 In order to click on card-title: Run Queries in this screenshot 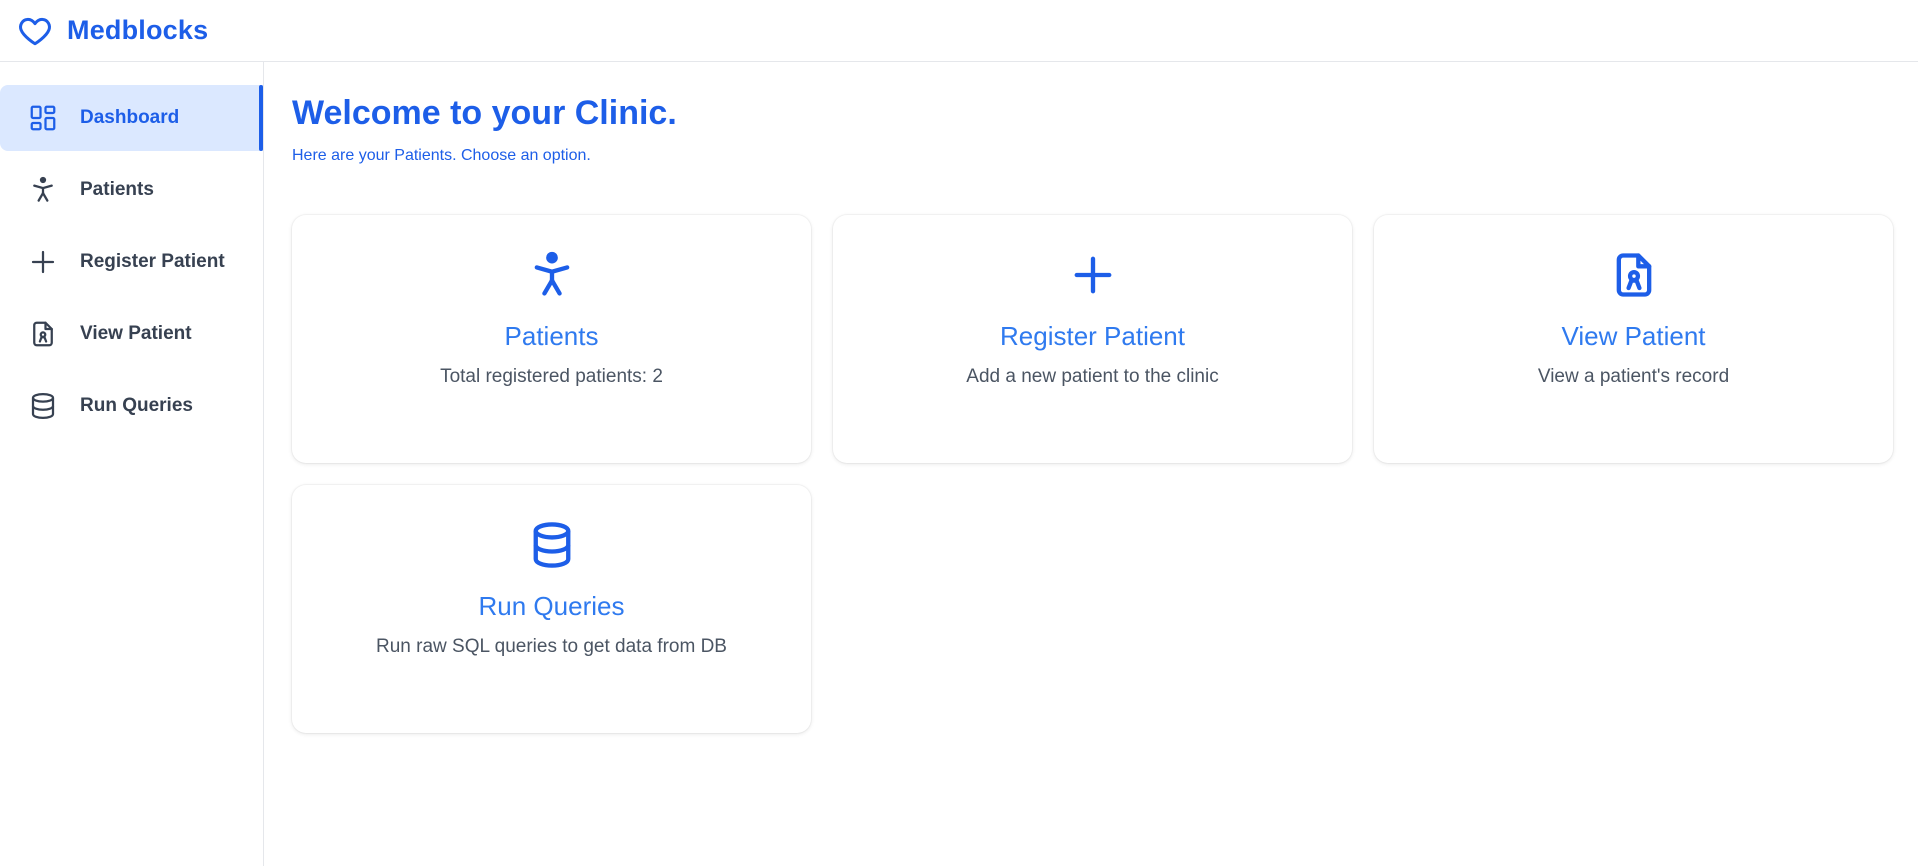, I will do `click(551, 606)`.